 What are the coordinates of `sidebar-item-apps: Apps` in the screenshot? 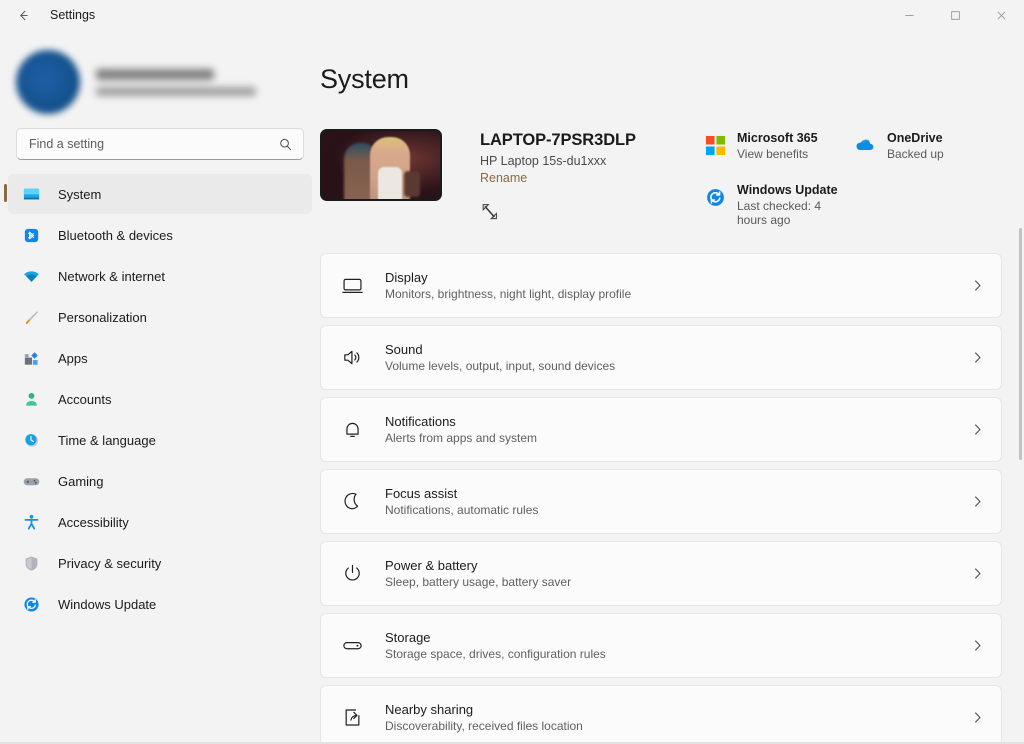 It's located at (160, 358).